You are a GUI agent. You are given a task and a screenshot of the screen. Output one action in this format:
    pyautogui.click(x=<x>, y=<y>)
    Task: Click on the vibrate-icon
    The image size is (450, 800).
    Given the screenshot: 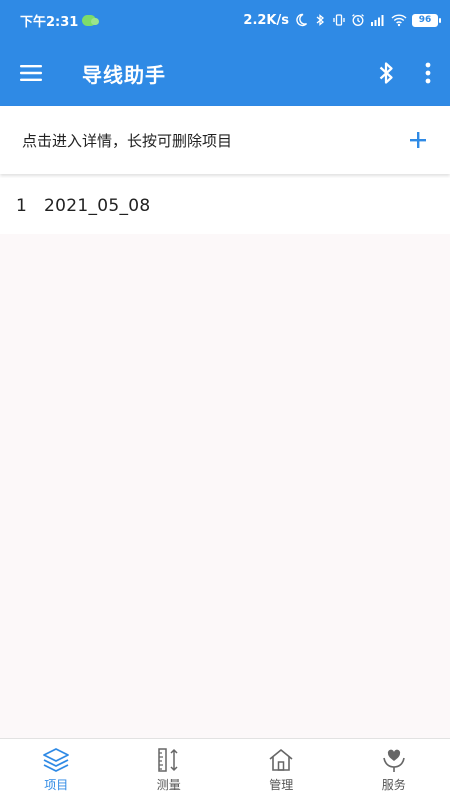 What is the action you would take?
    pyautogui.click(x=339, y=20)
    